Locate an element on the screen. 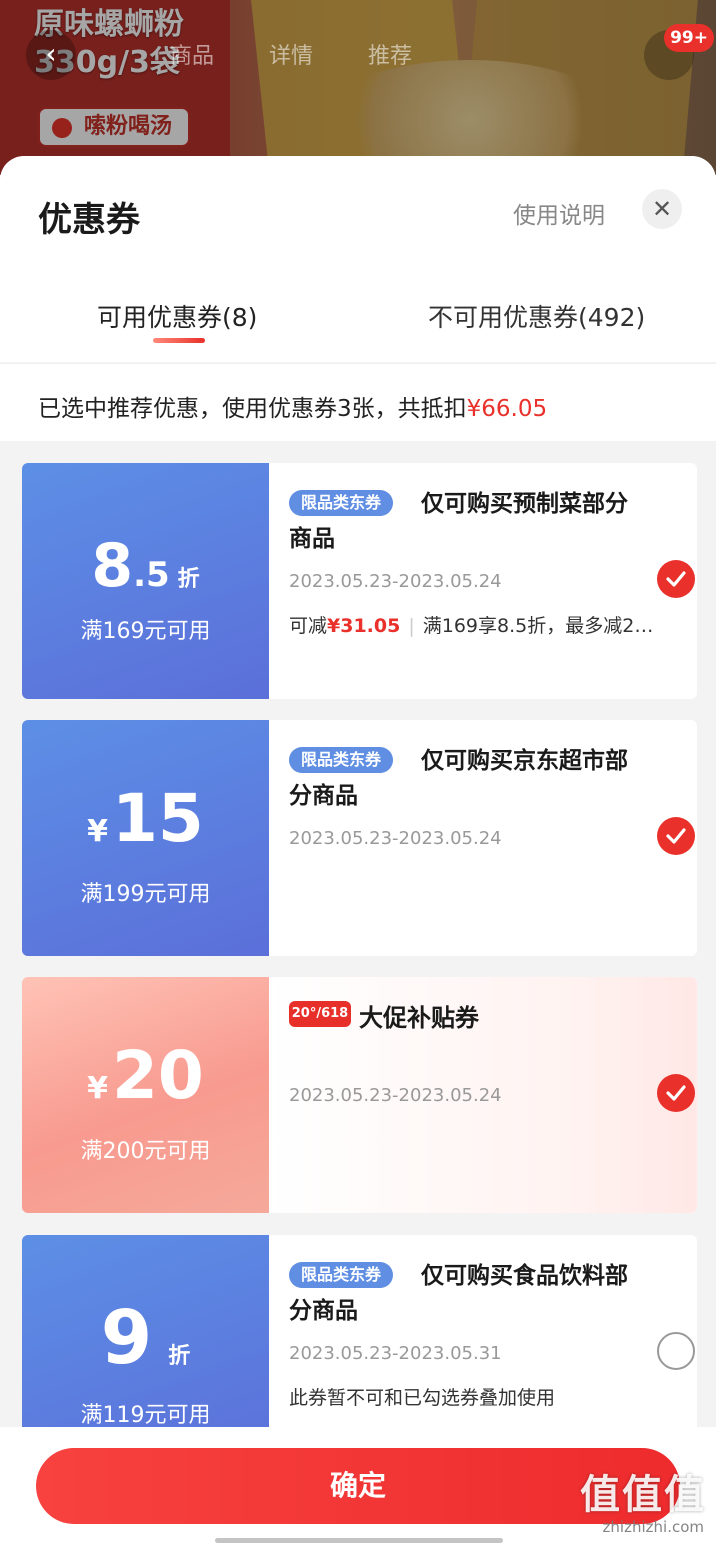 The image size is (716, 1548). discount-summary: 已选中推荐优惠，使用优惠券3张，共抵扣¥66.05 is located at coordinates (358, 402).